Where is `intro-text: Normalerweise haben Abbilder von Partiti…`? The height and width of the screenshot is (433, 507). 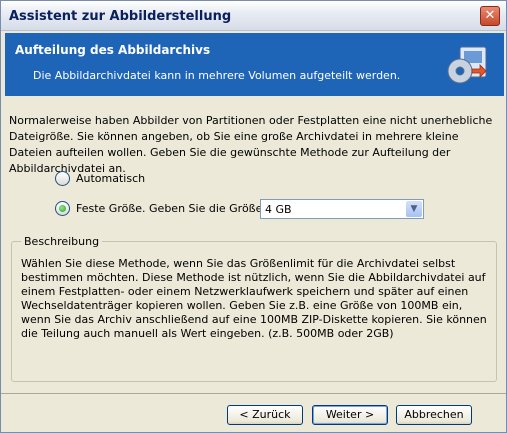
intro-text: Normalerweise haben Abbilder von Partiti… is located at coordinates (251, 144).